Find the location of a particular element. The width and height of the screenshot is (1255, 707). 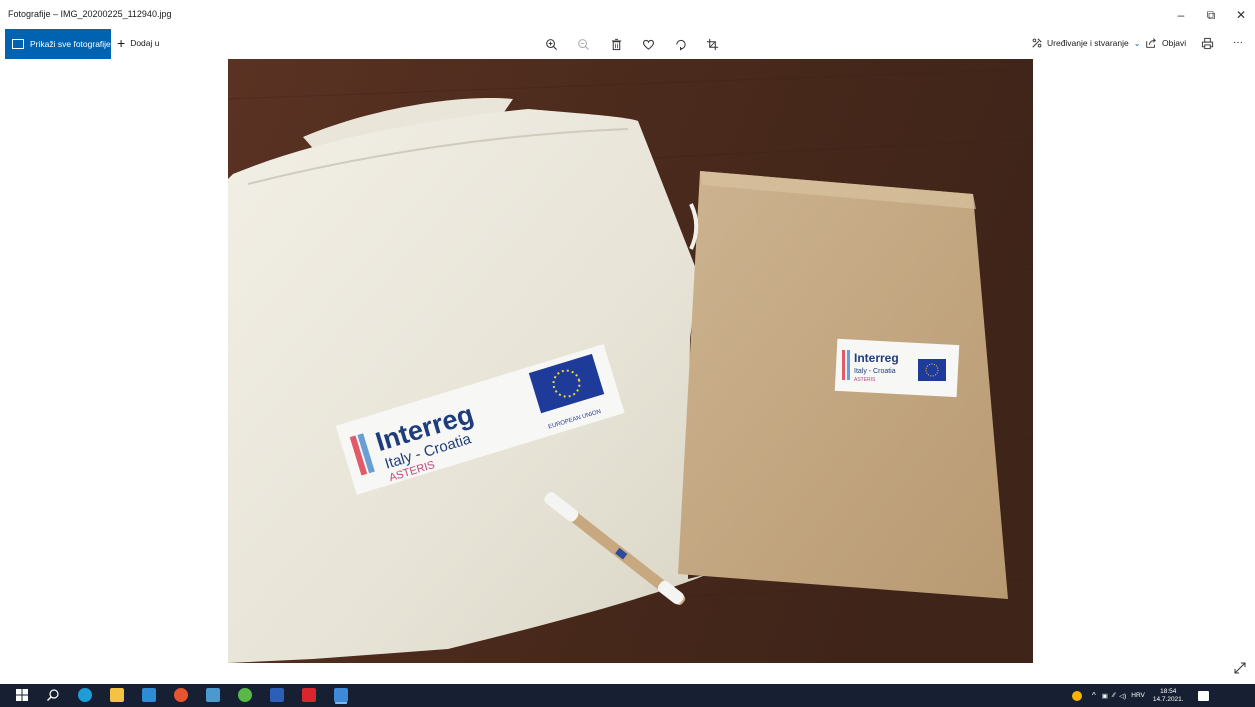

clock: 18:54 14.7.2021. is located at coordinates (1168, 696).